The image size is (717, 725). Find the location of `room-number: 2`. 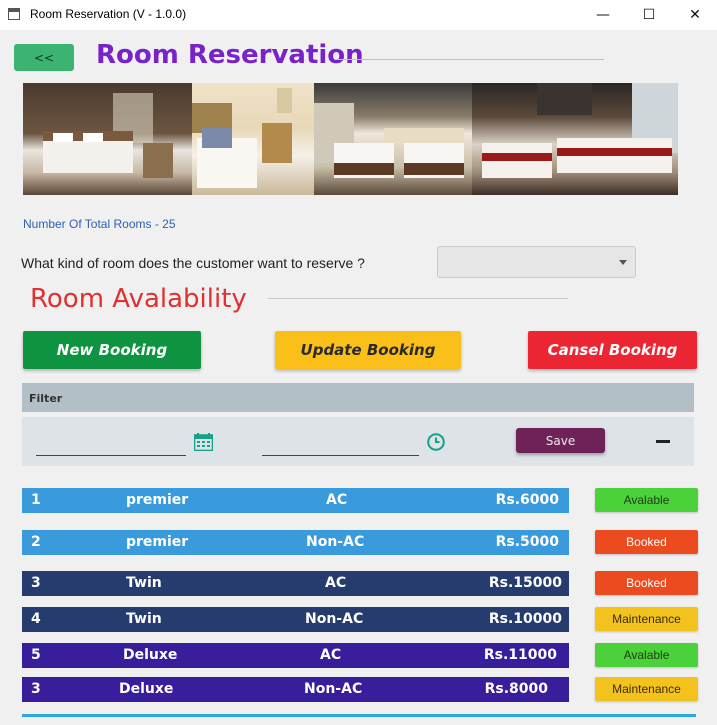

room-number: 2 is located at coordinates (36, 542).